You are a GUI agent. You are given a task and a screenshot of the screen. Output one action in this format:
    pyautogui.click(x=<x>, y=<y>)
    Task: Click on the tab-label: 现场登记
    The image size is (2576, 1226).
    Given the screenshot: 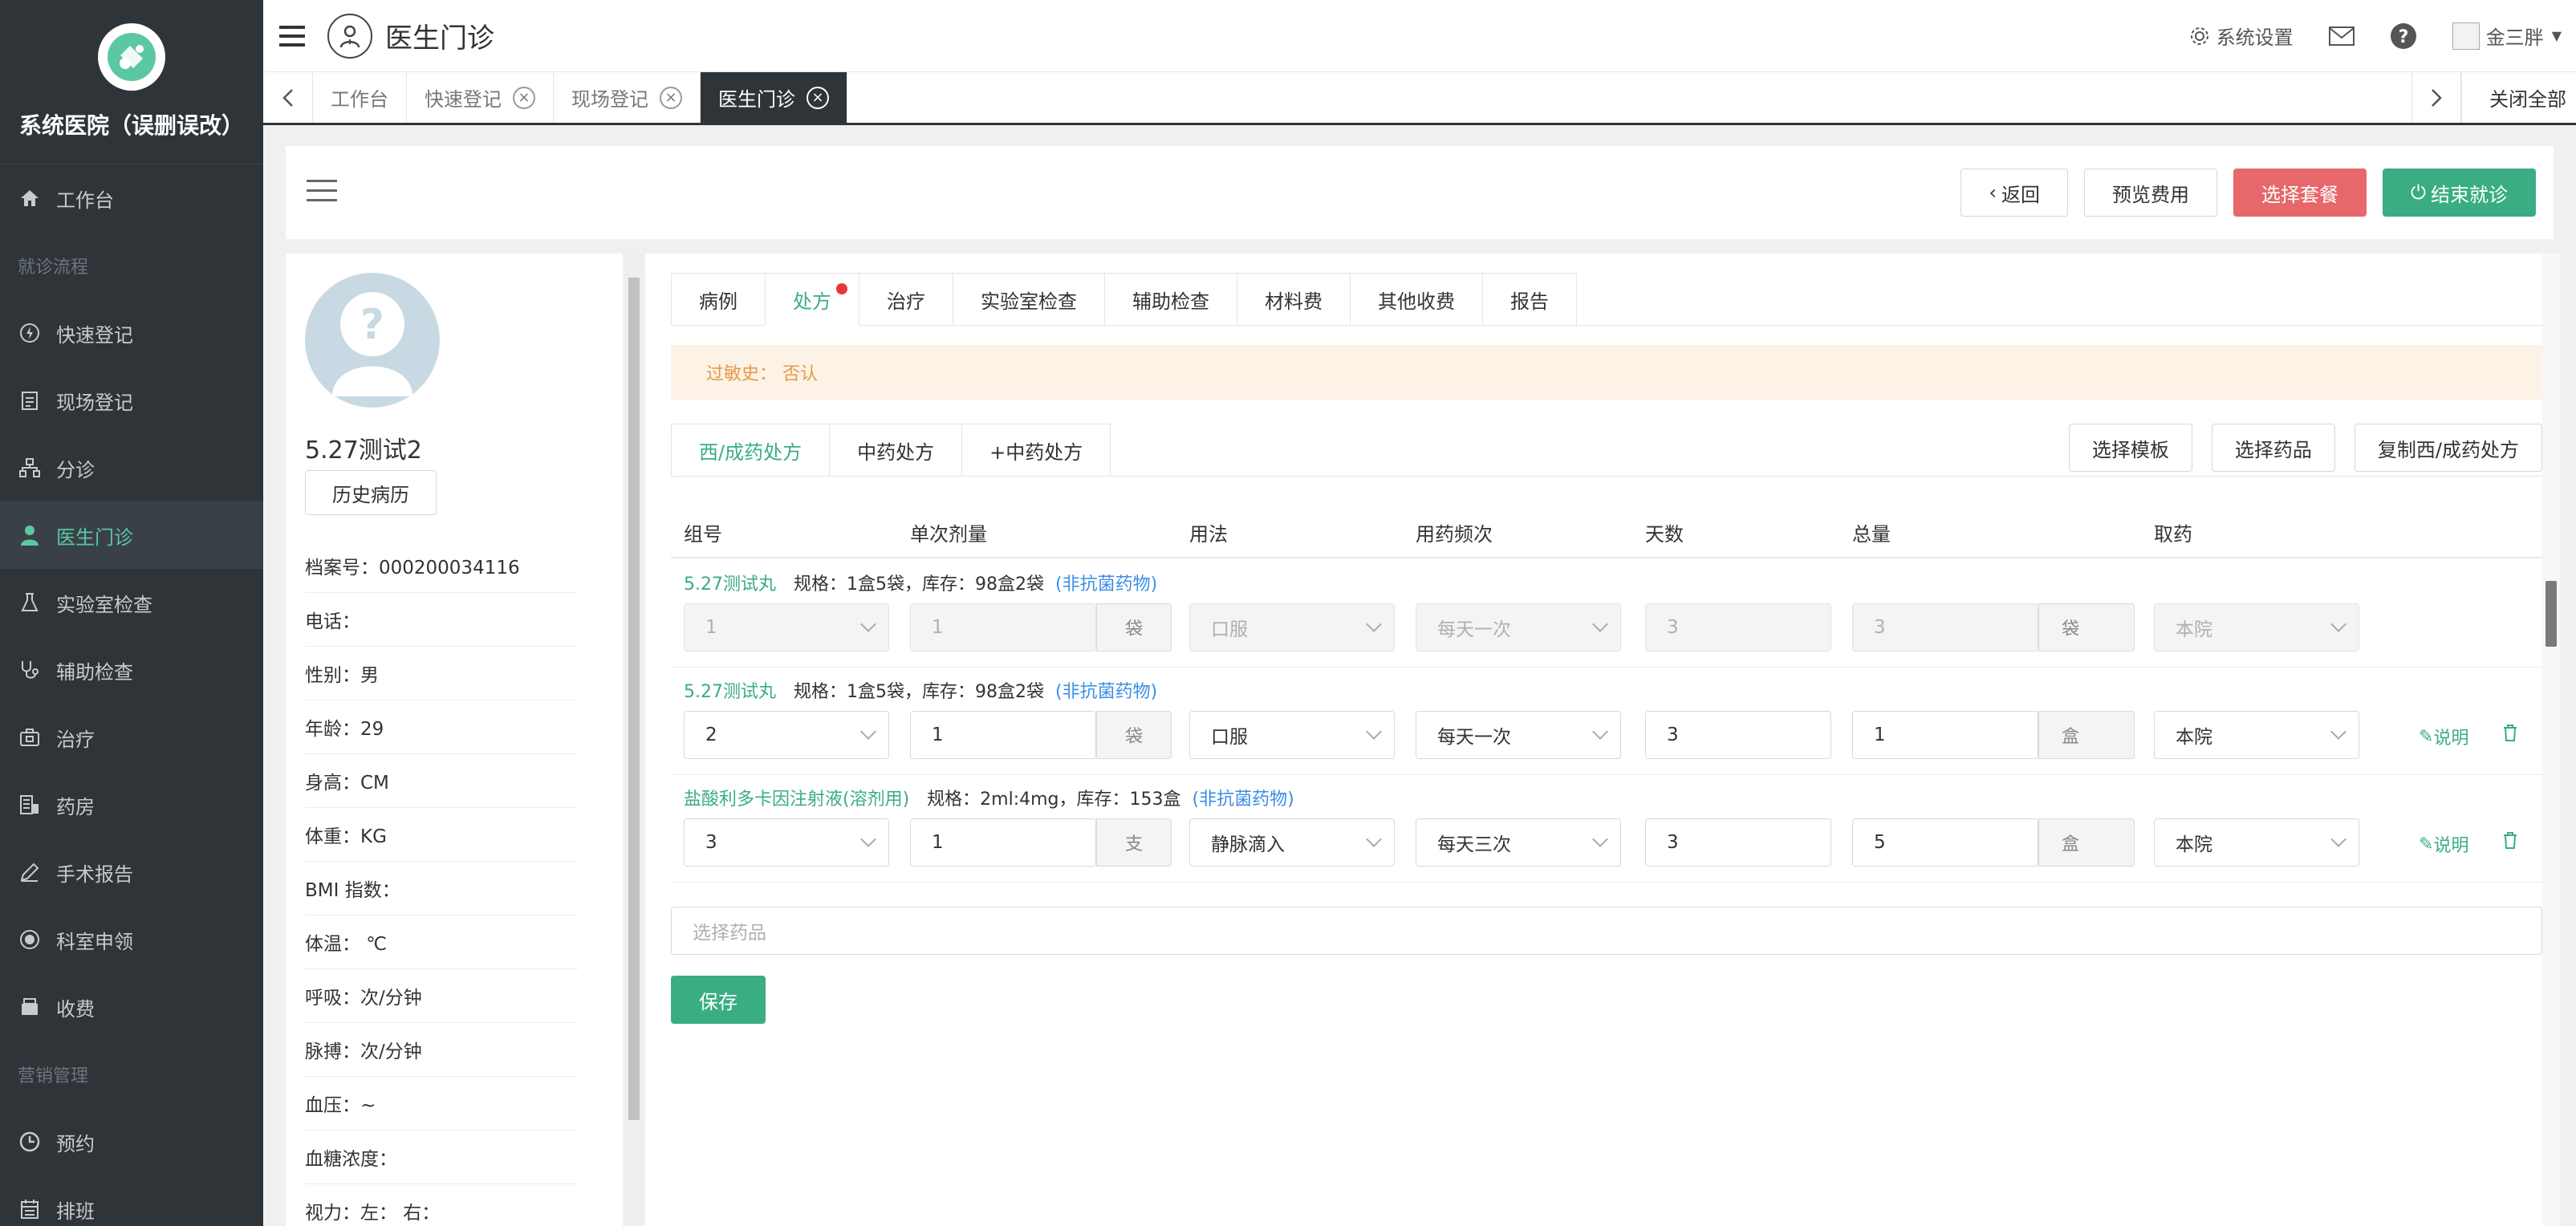 What is the action you would take?
    pyautogui.click(x=609, y=100)
    